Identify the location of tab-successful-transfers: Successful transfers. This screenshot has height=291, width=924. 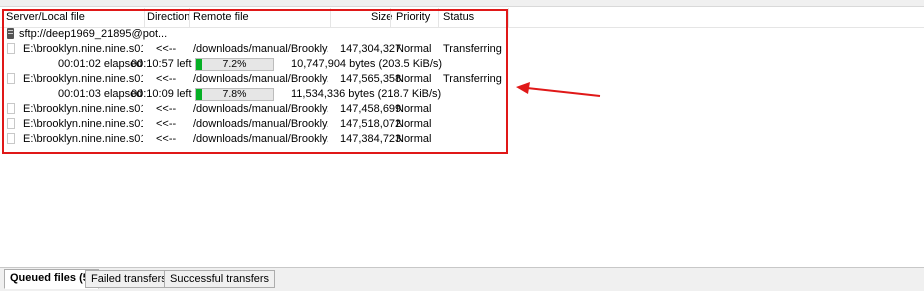
(220, 279).